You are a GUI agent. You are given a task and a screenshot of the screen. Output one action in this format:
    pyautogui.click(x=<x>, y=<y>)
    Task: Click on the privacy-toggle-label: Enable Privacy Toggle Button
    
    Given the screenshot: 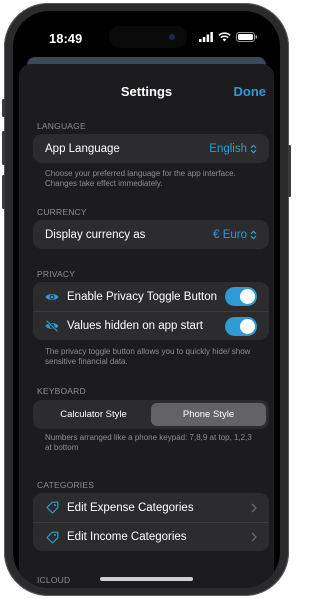 What is the action you would take?
    pyautogui.click(x=142, y=296)
    